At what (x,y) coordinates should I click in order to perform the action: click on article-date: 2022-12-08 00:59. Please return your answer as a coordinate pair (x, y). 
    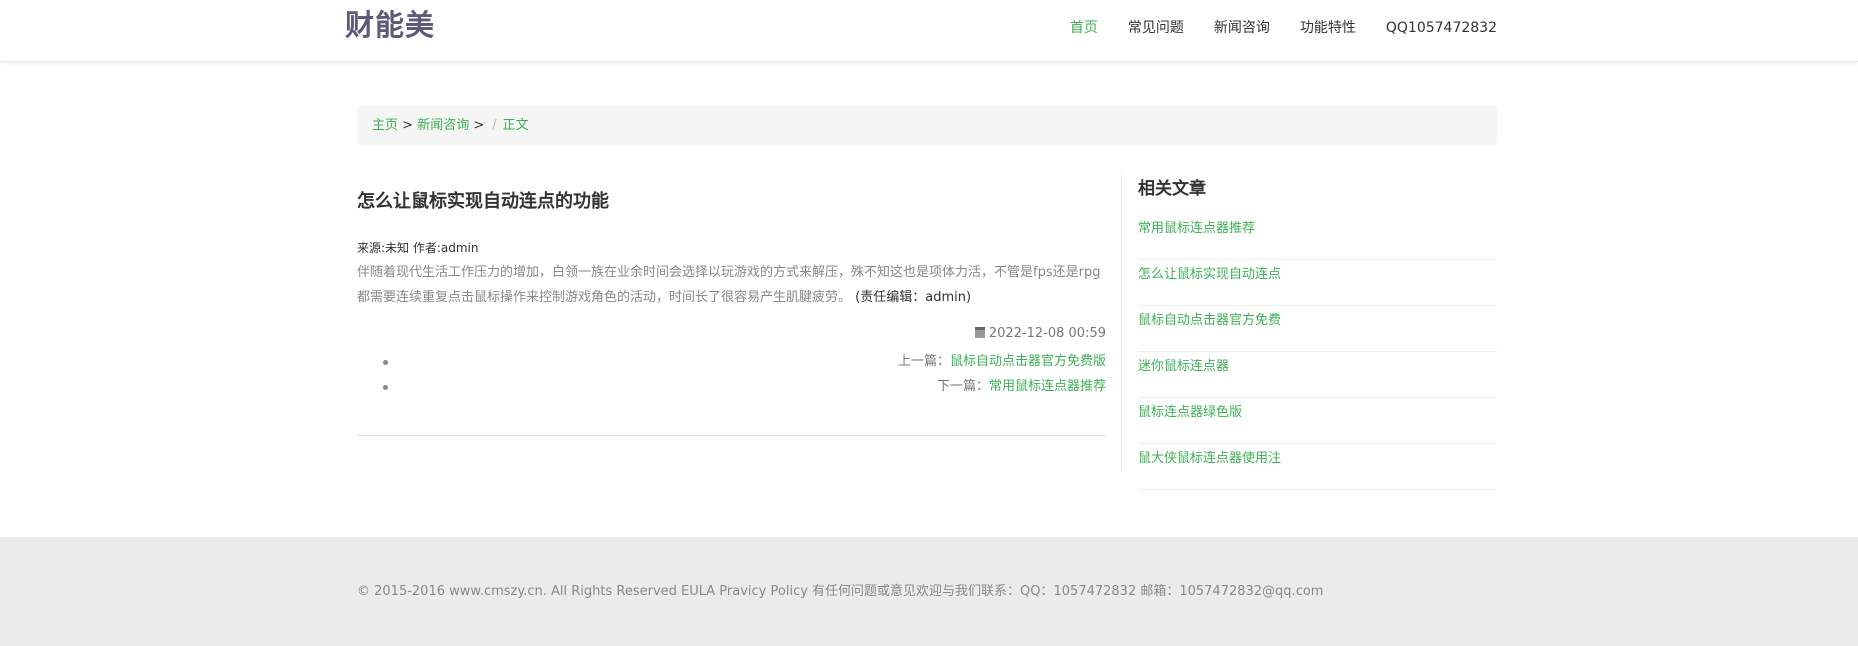
    Looking at the image, I should click on (731, 334).